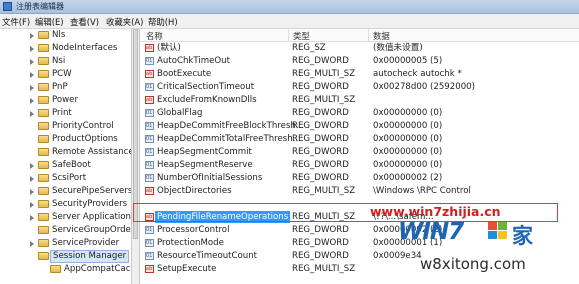 This screenshot has width=579, height=284. I want to click on value-row: (默认)REG_SZ(数值未设置), so click(359, 48).